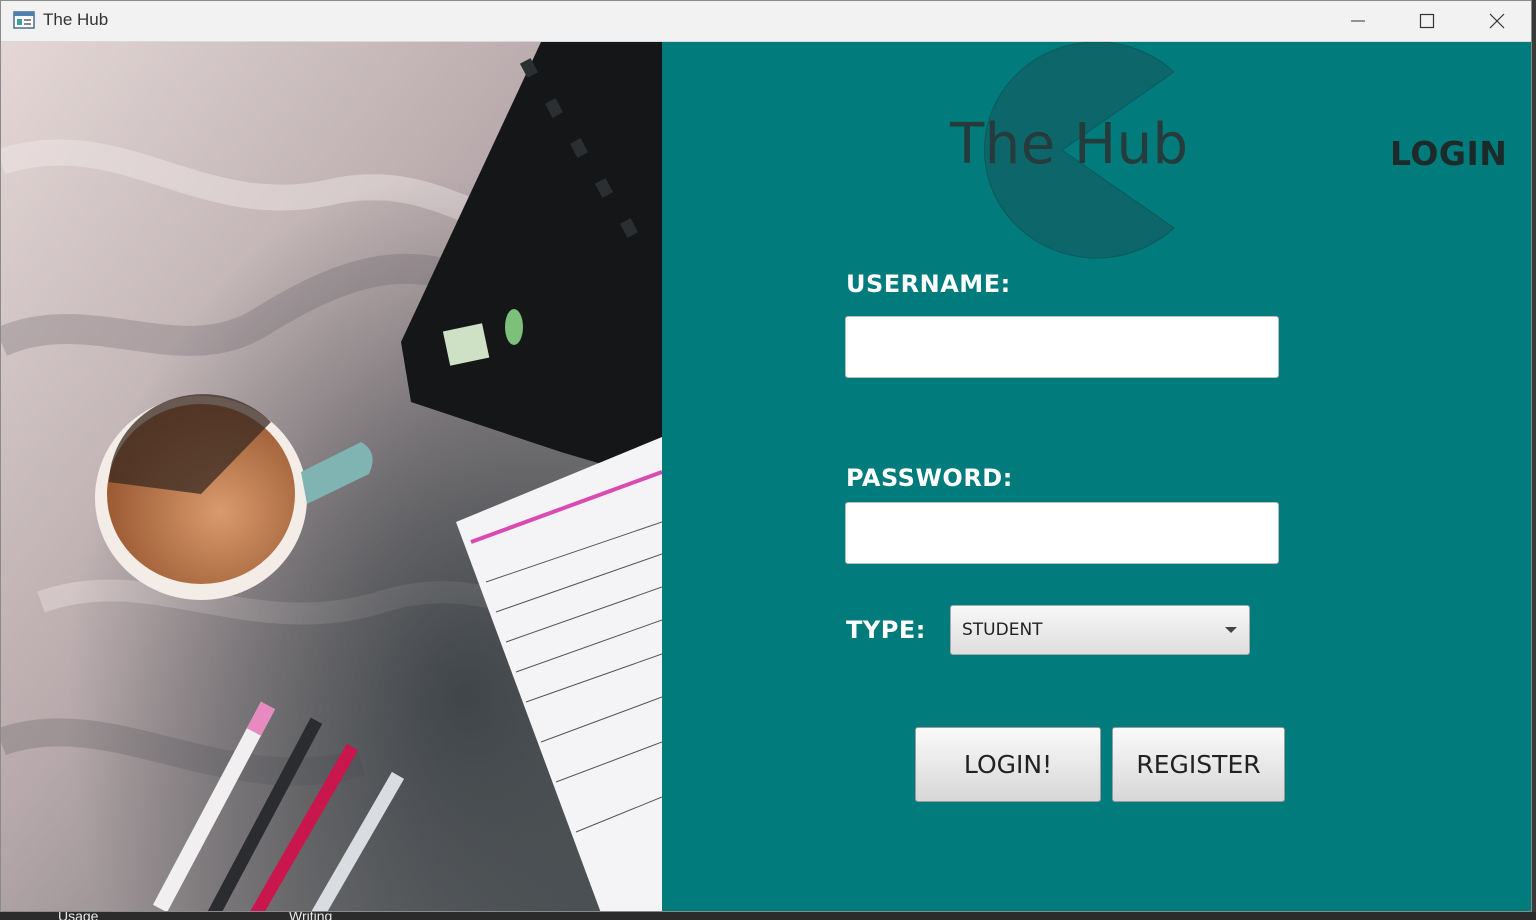 The image size is (1536, 920). What do you see at coordinates (1002, 630) in the screenshot?
I see `type-selected-value: STUDENT` at bounding box center [1002, 630].